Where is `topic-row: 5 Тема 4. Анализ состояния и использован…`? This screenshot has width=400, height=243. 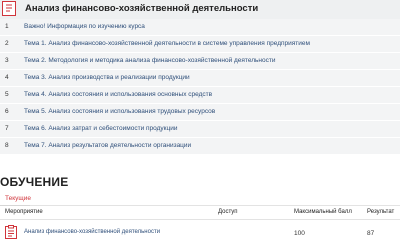
topic-row: 5 Тема 4. Анализ состояния и использован… is located at coordinates (200, 95).